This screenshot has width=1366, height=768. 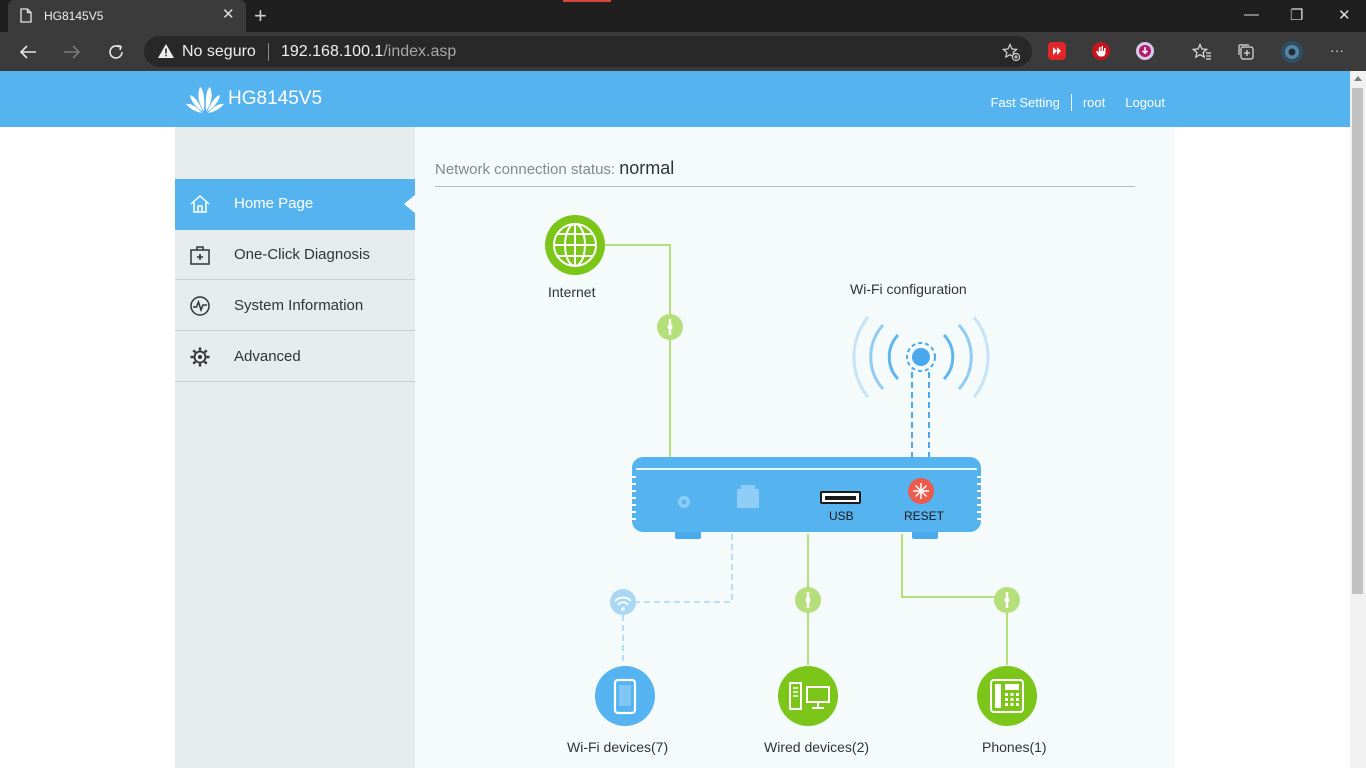 I want to click on internet-link-line, so click(x=638, y=350).